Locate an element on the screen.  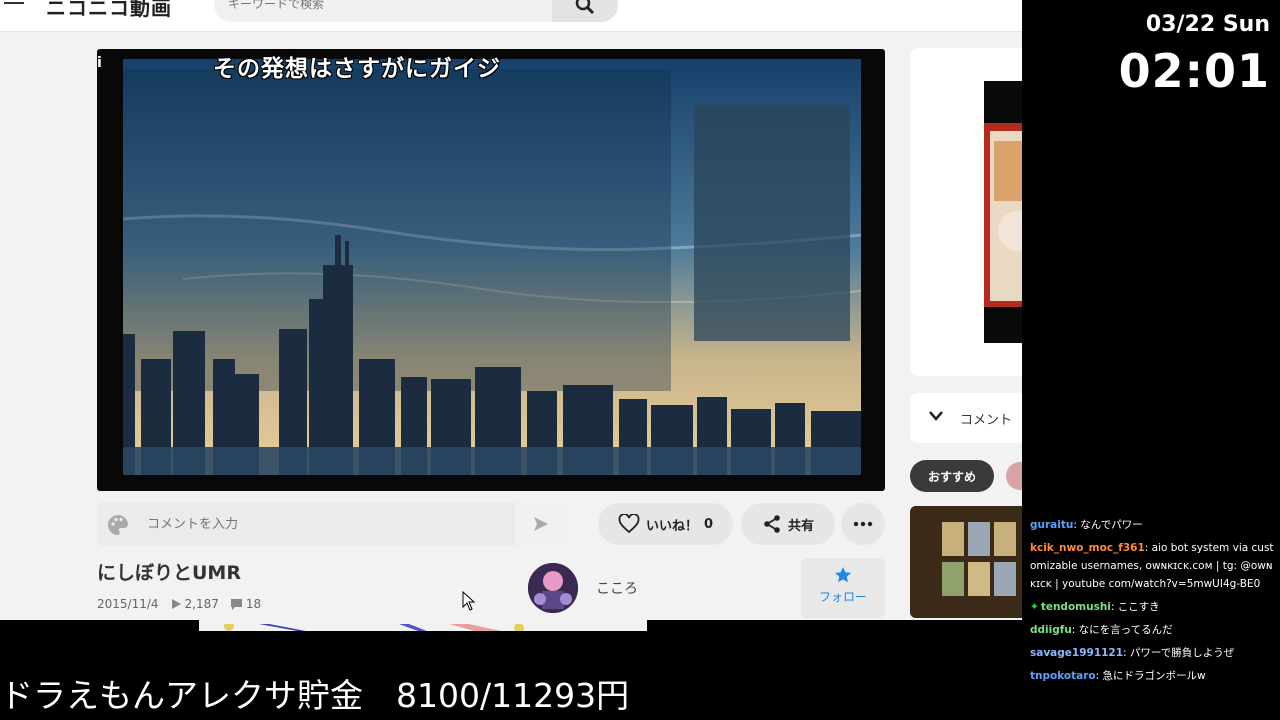
chat-message: ✦ tendomushi: ここすき is located at coordinates (1153, 607).